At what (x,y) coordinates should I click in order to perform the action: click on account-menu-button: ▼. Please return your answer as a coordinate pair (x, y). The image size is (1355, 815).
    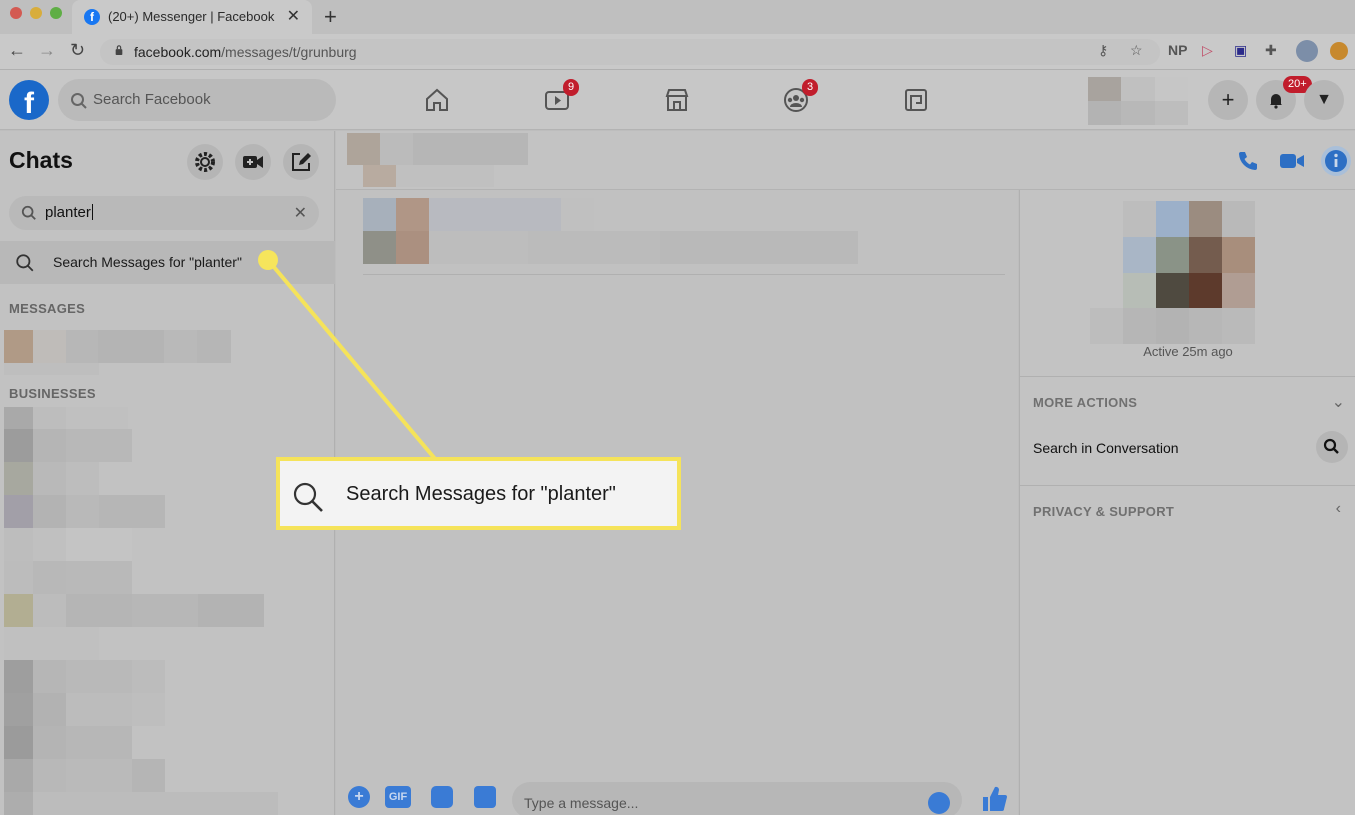
    Looking at the image, I should click on (1324, 100).